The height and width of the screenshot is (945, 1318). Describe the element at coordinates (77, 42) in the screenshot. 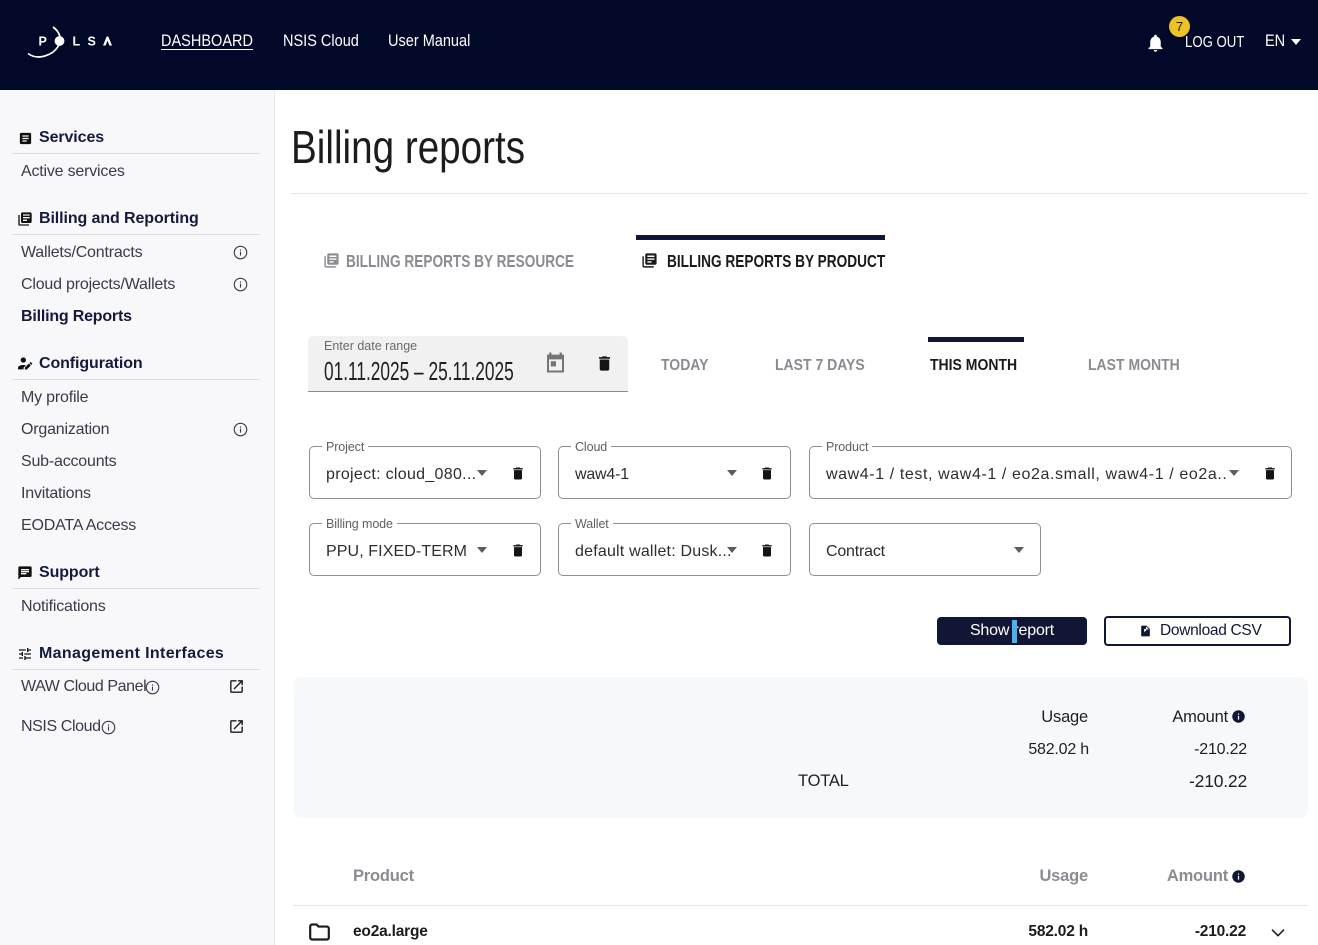

I see `svg-text: L` at that location.